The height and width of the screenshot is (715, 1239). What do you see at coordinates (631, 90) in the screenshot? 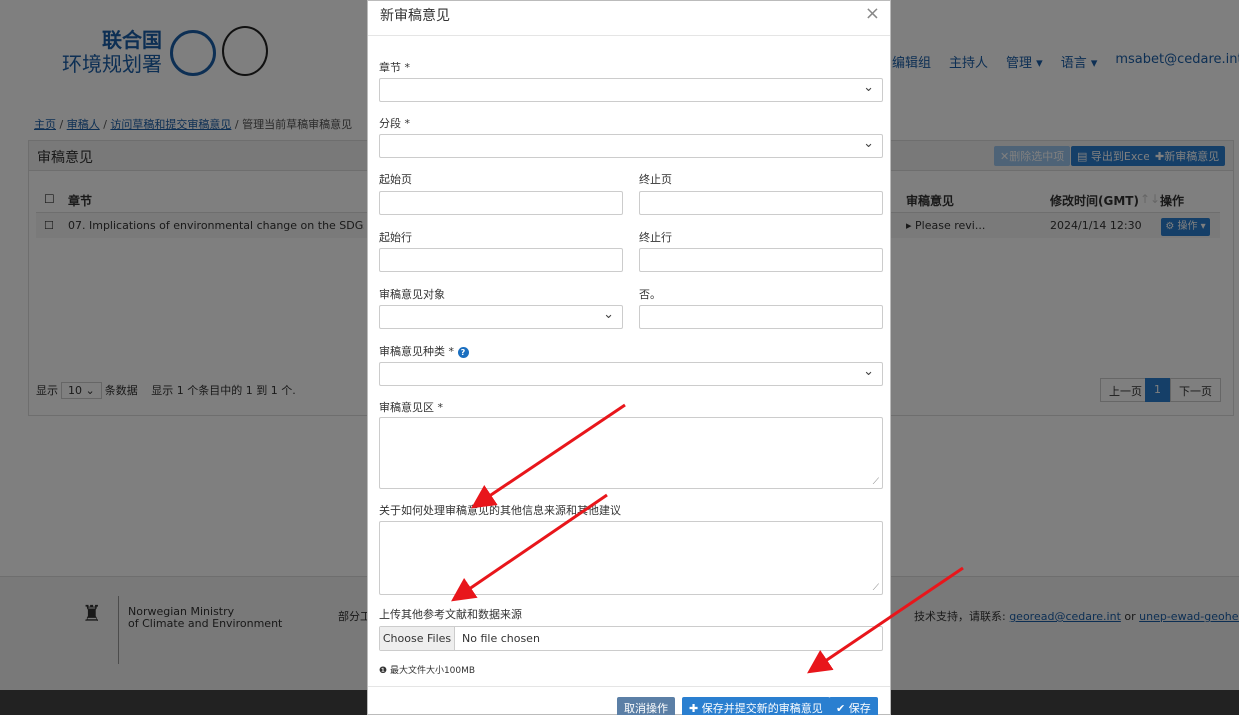
I see `chapter-select` at bounding box center [631, 90].